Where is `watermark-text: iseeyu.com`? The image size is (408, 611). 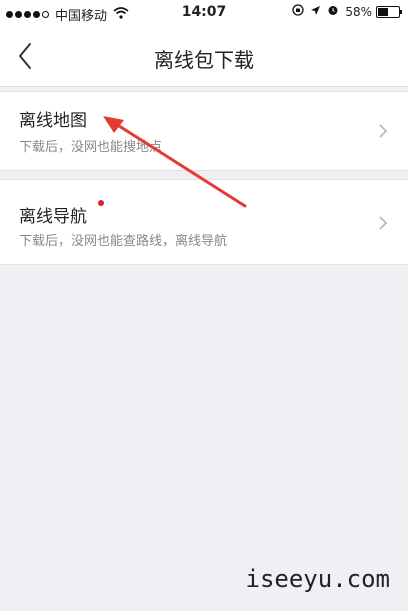 watermark-text: iseeyu.com is located at coordinates (318, 579).